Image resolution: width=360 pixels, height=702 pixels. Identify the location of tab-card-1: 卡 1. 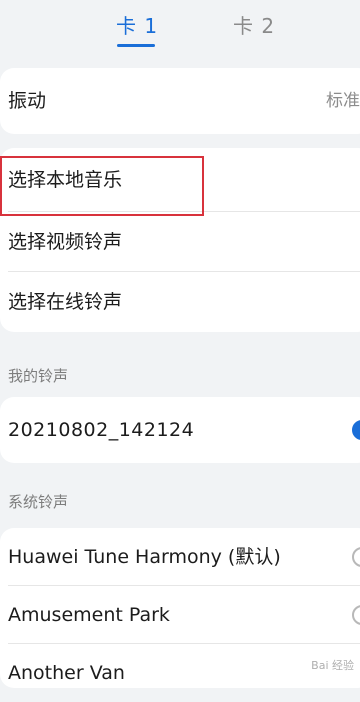
(137, 26).